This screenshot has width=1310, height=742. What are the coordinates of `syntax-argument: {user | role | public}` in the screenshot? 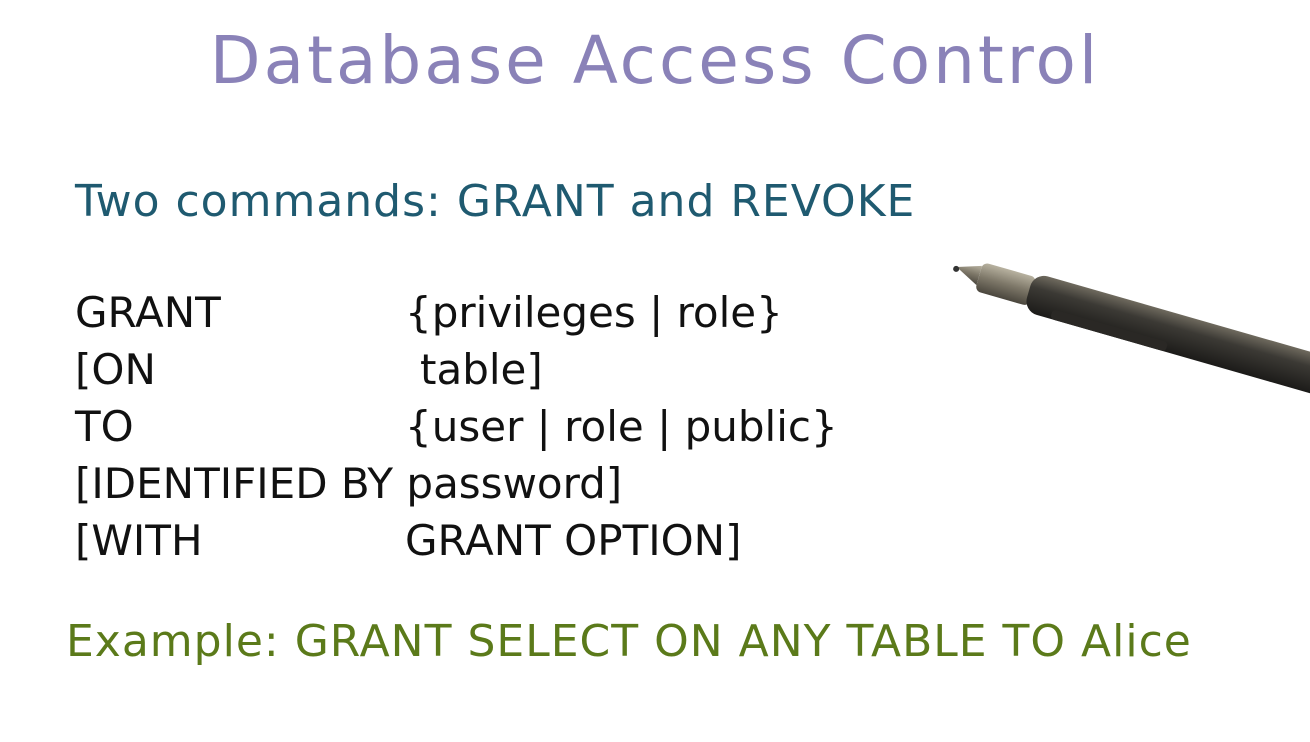 It's located at (621, 426).